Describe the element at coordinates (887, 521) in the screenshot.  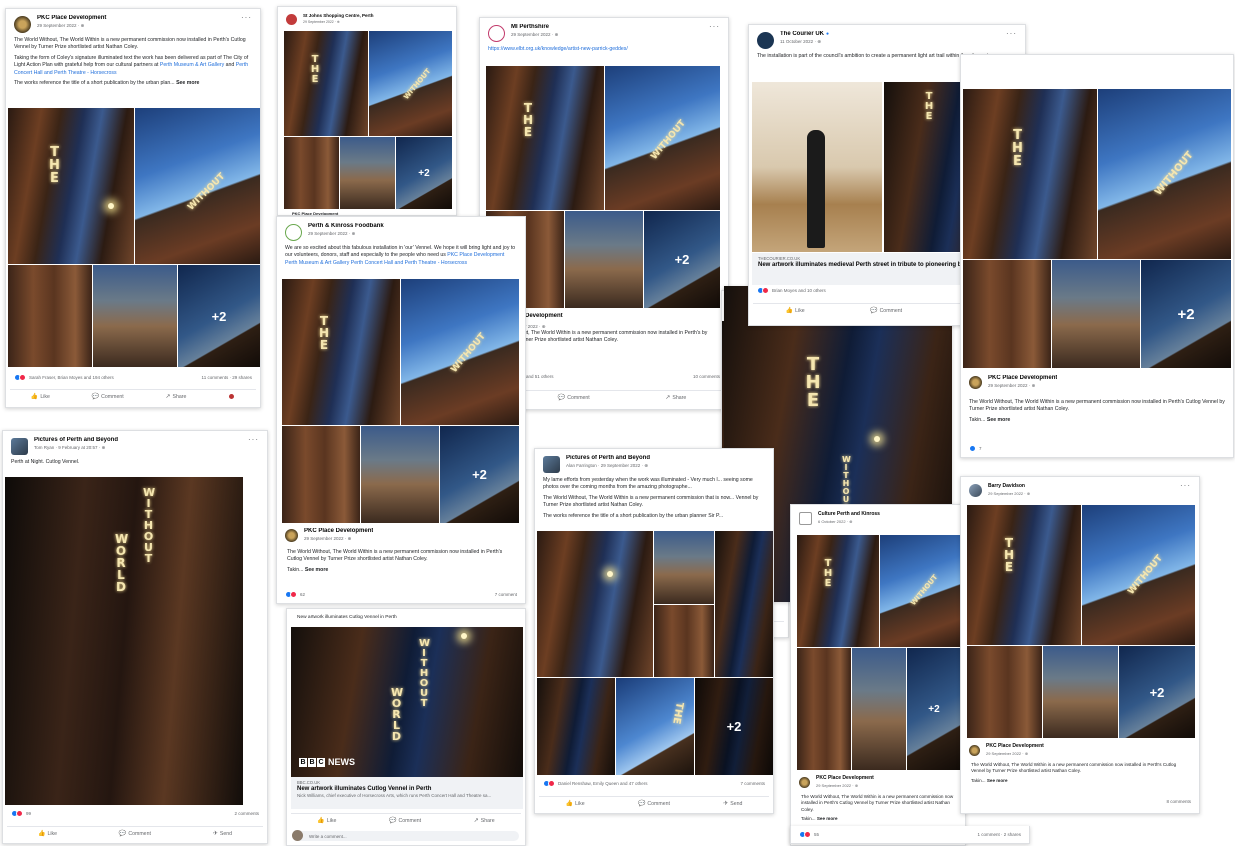
I see `post-date: 6 October 2022 · ⊕` at that location.